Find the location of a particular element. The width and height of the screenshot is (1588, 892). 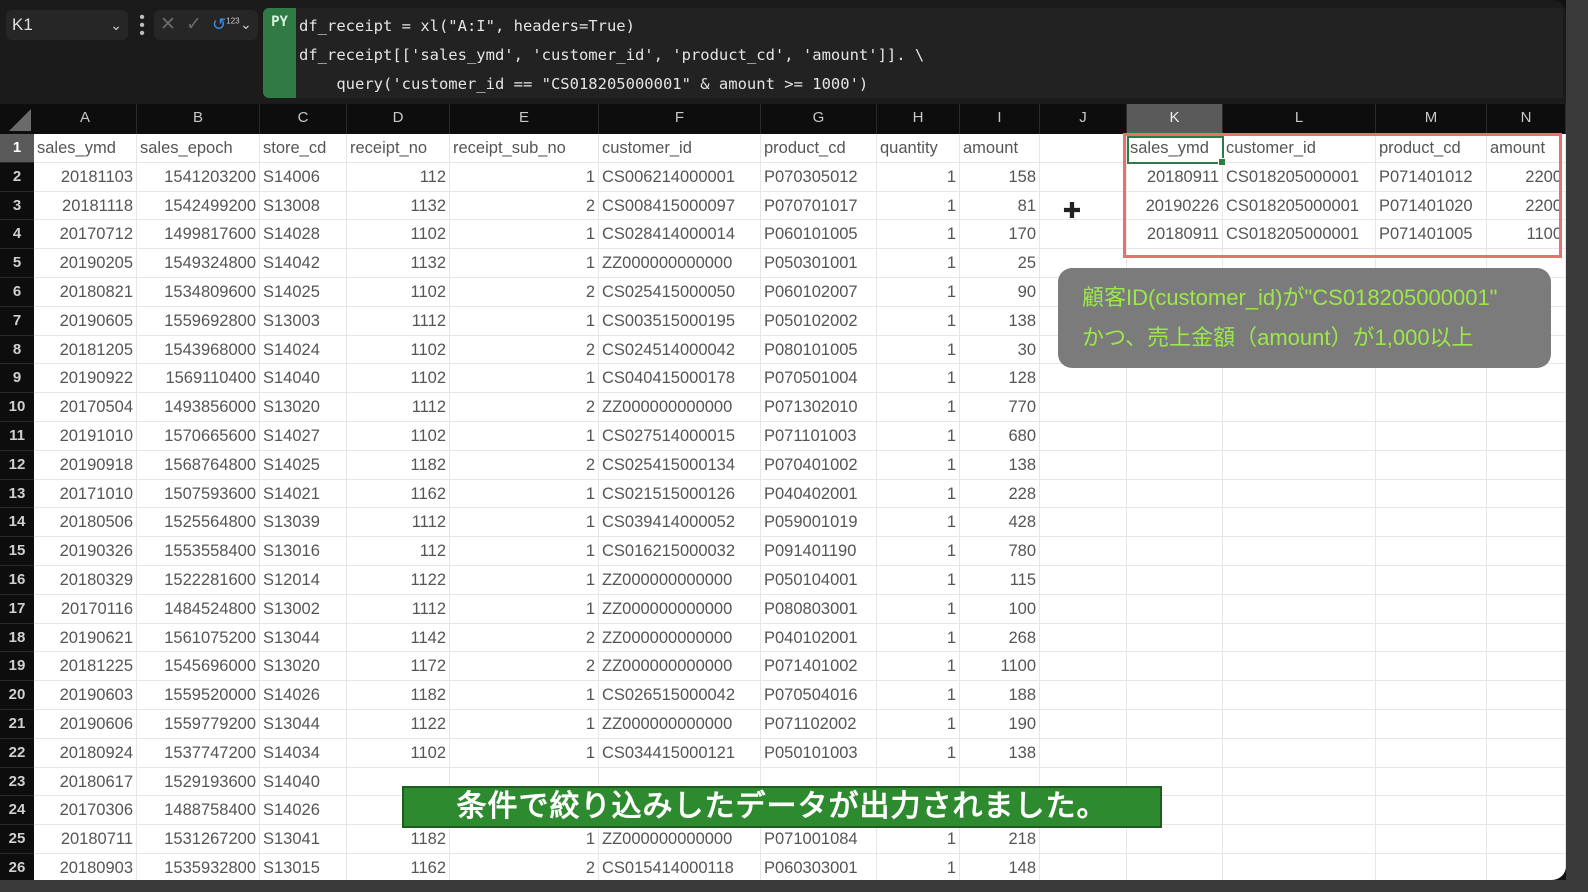

result-cell: 2200 is located at coordinates (1526, 206).